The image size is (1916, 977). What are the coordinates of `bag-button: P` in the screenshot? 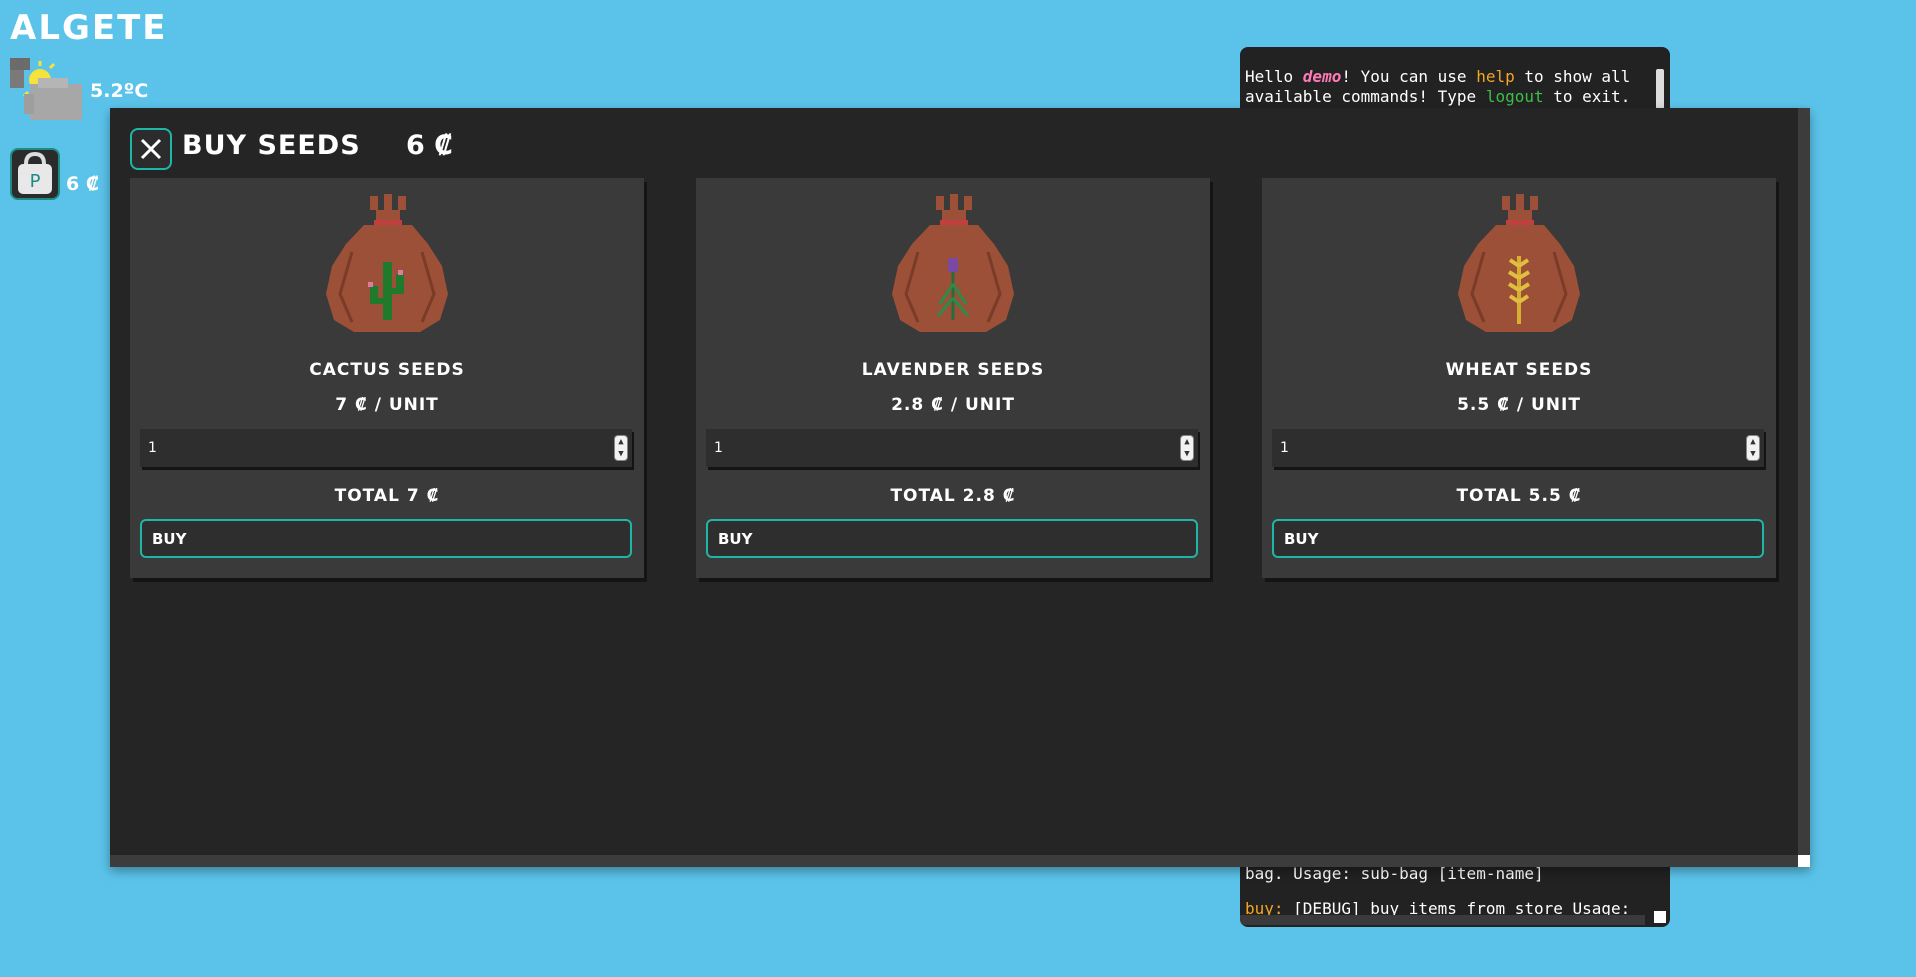 It's located at (35, 174).